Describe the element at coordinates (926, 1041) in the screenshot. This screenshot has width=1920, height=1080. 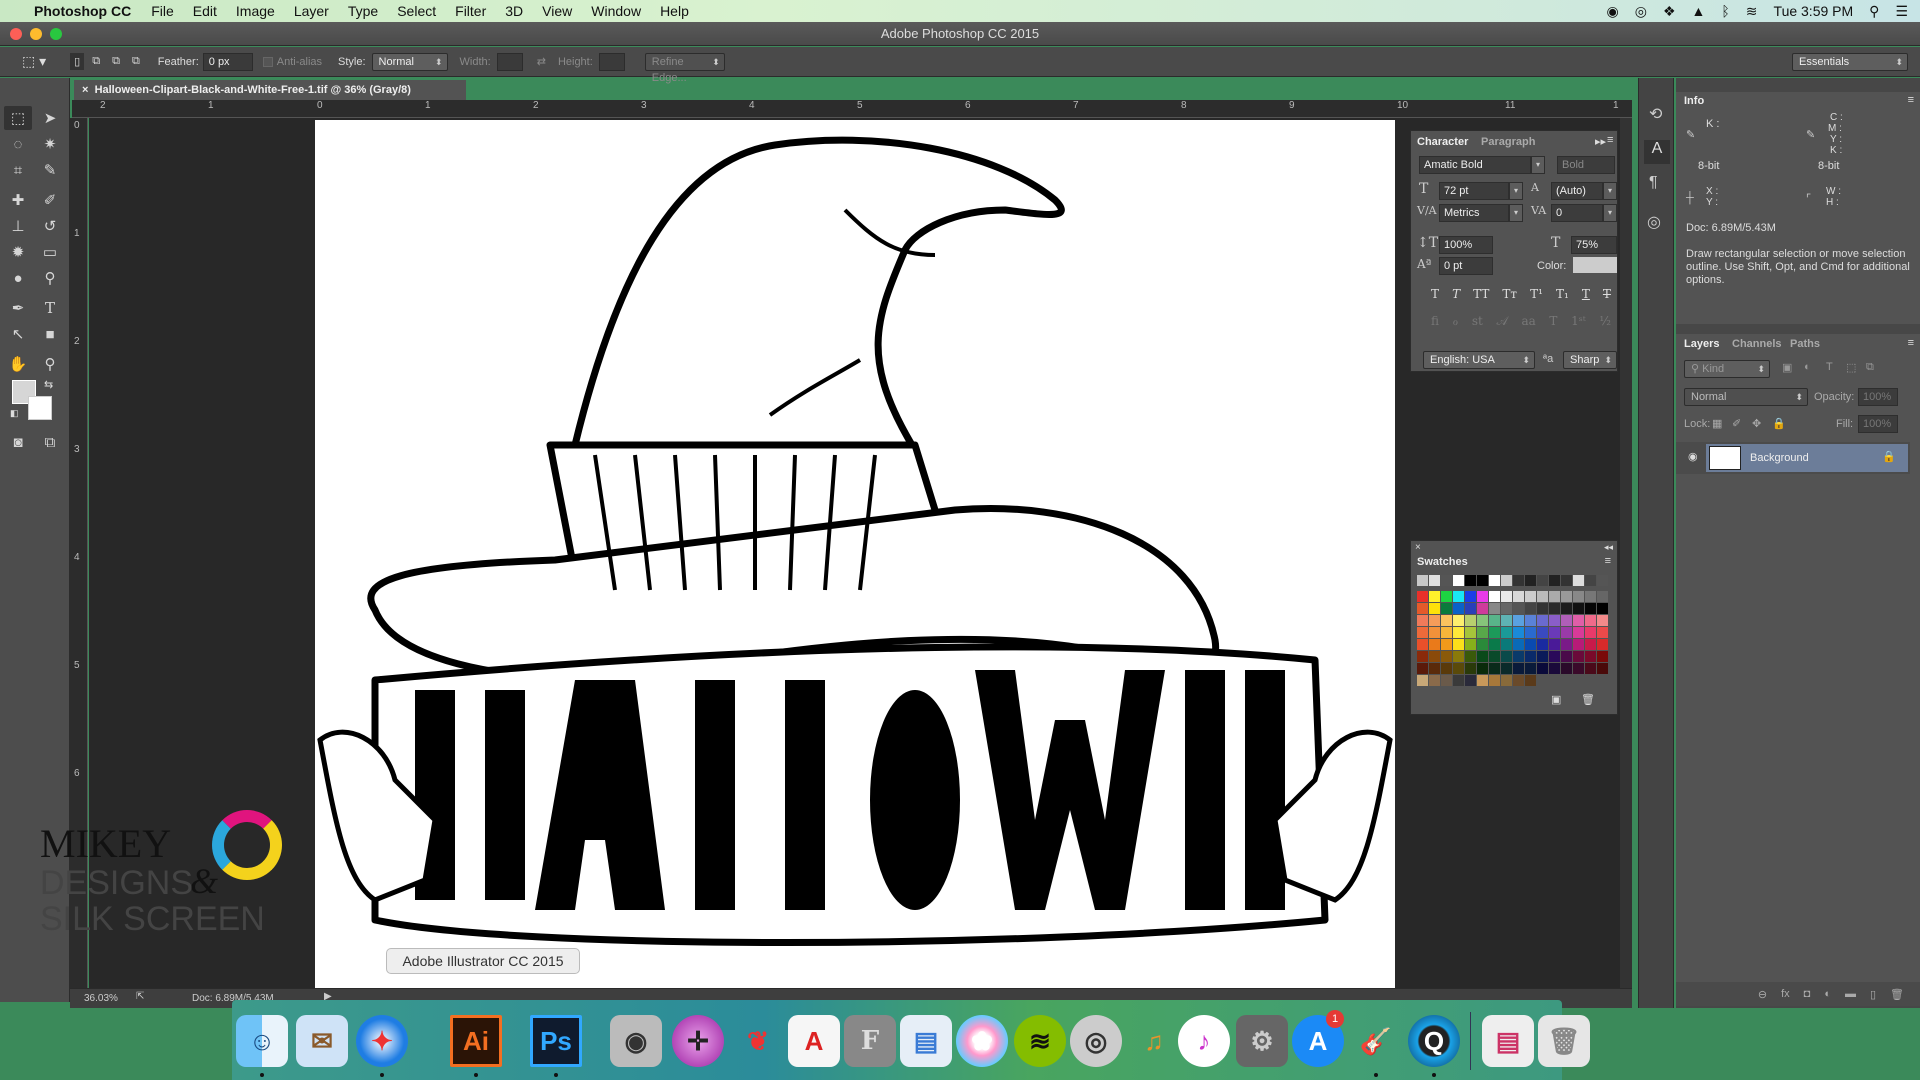
I see `sketchup-icon: ▤` at that location.